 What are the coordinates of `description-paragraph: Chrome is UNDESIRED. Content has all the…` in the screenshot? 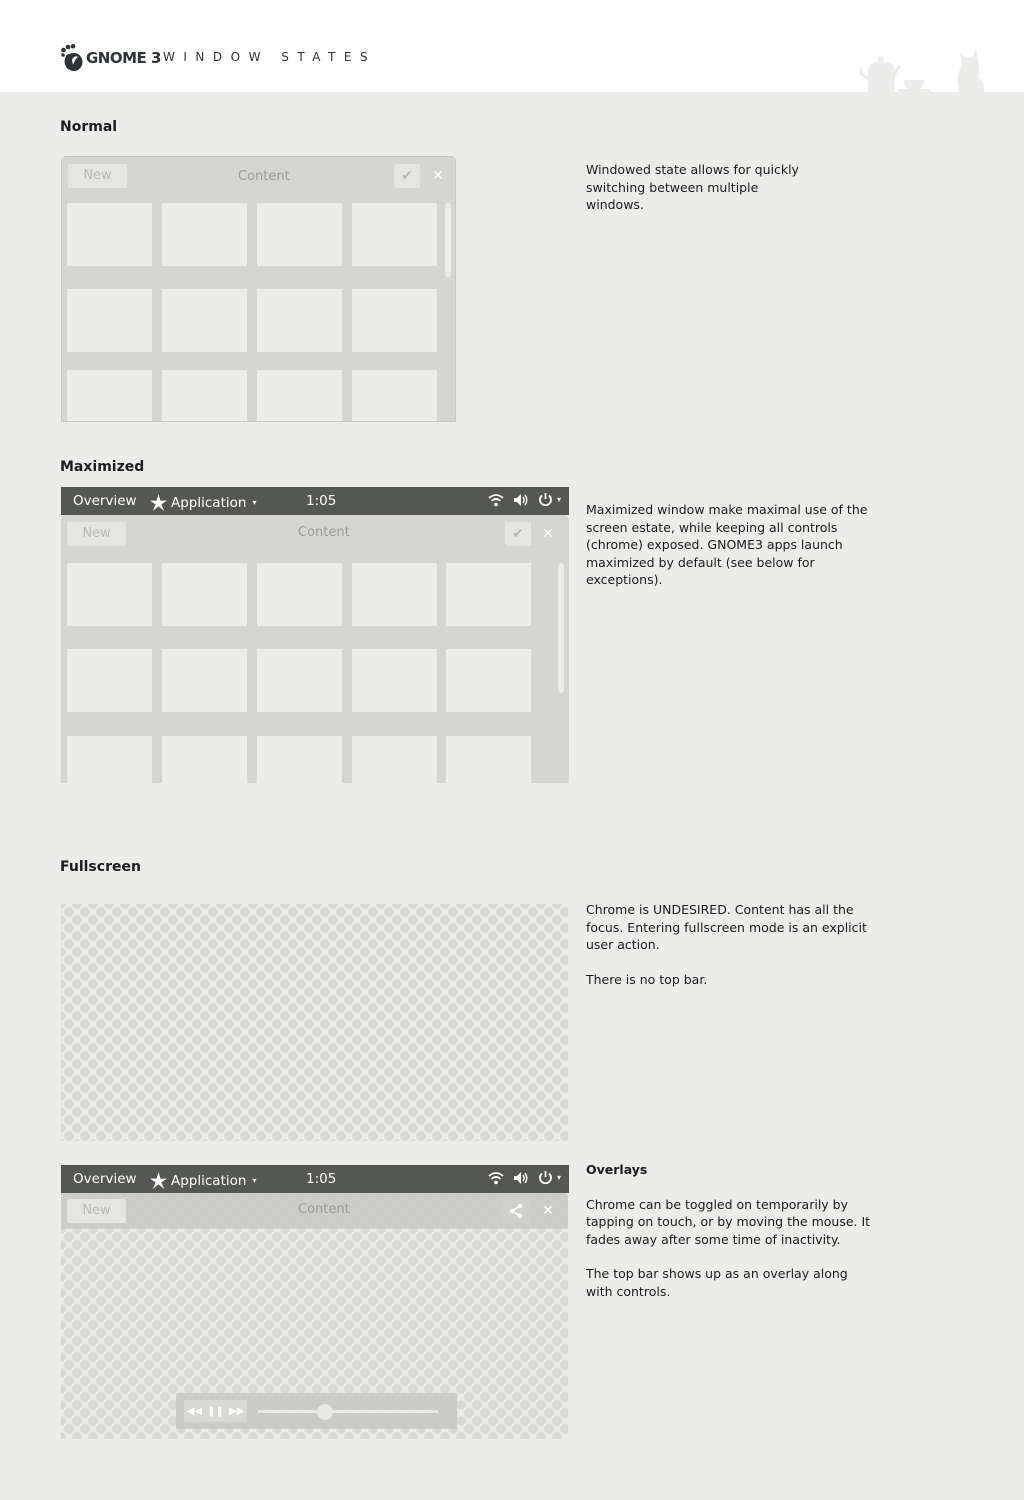 It's located at (726, 927).